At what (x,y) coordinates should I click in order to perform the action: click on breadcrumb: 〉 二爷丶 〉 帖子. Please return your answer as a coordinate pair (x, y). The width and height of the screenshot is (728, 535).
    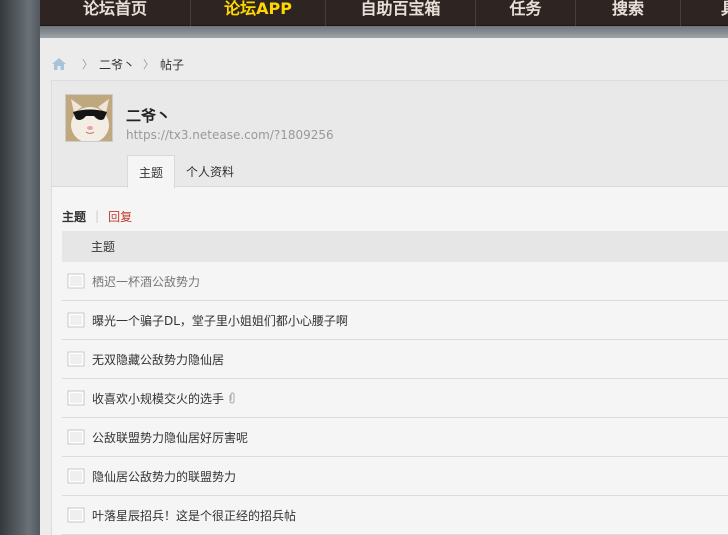
    Looking at the image, I should click on (118, 64).